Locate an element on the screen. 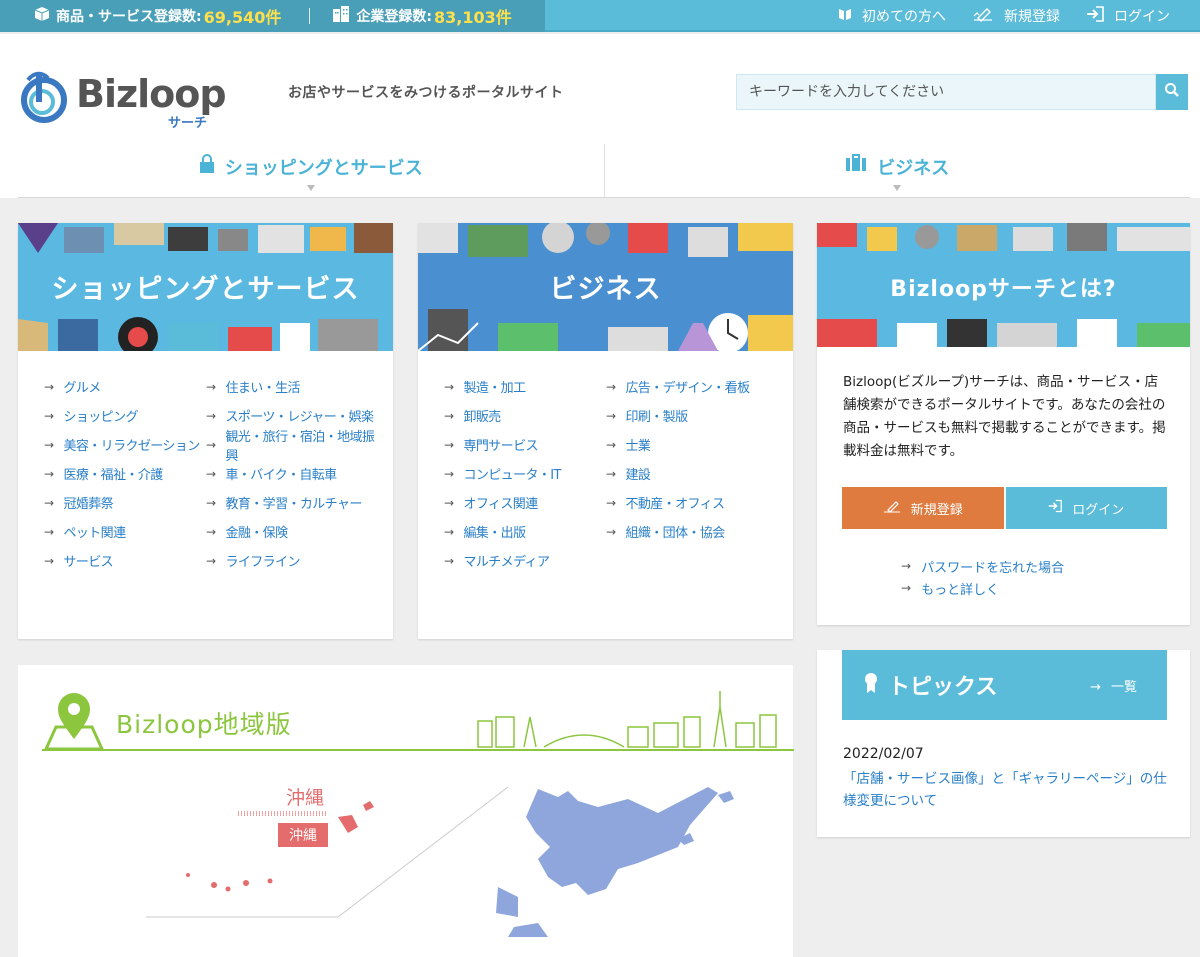 The height and width of the screenshot is (957, 1200). category-link: → 印刷・製版 is located at coordinates (696, 416).